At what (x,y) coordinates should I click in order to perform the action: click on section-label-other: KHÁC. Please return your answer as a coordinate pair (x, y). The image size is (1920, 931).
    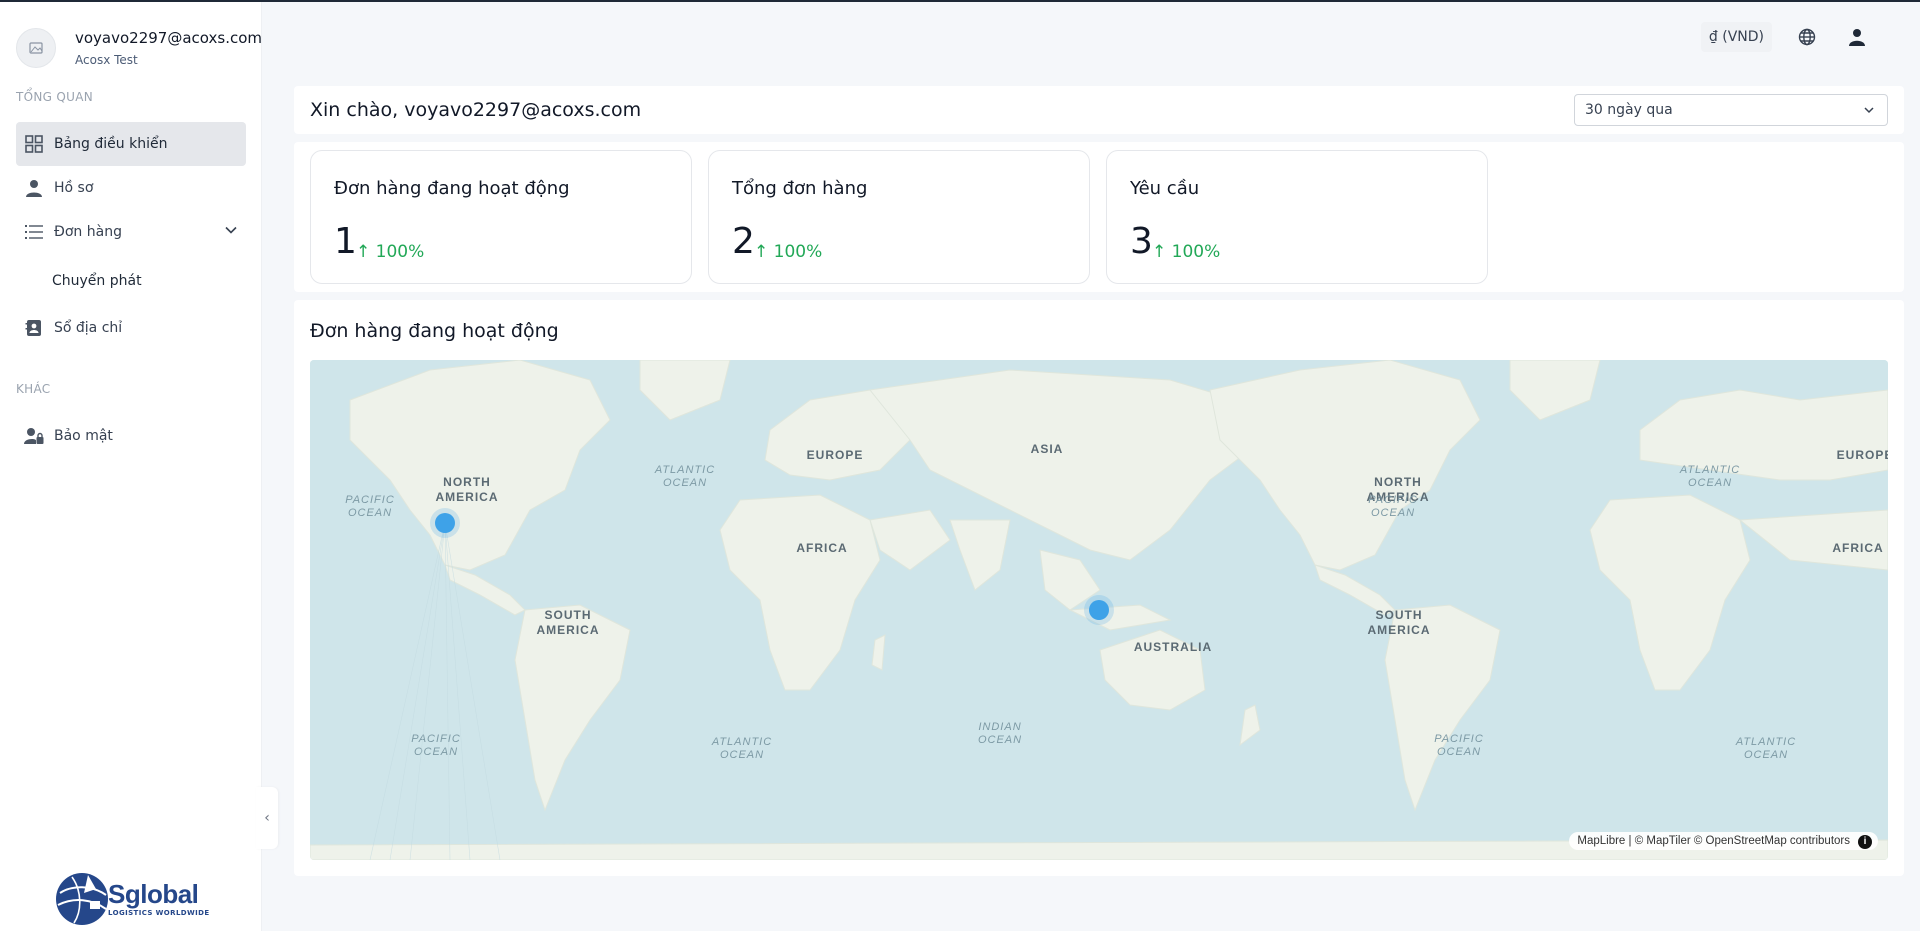
    Looking at the image, I should click on (33, 389).